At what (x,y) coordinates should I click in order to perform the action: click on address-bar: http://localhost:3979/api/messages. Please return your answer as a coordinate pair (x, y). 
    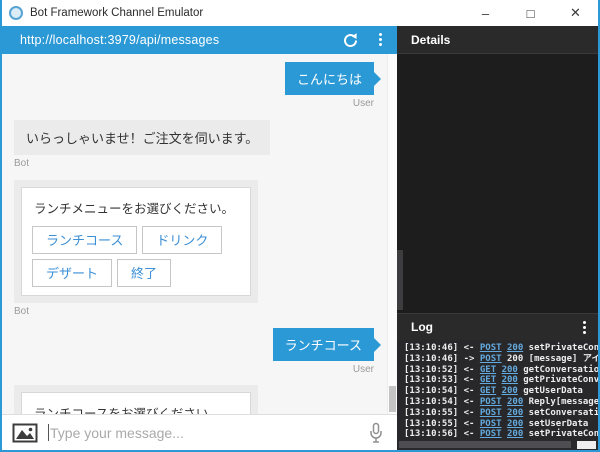
    Looking at the image, I should click on (199, 40).